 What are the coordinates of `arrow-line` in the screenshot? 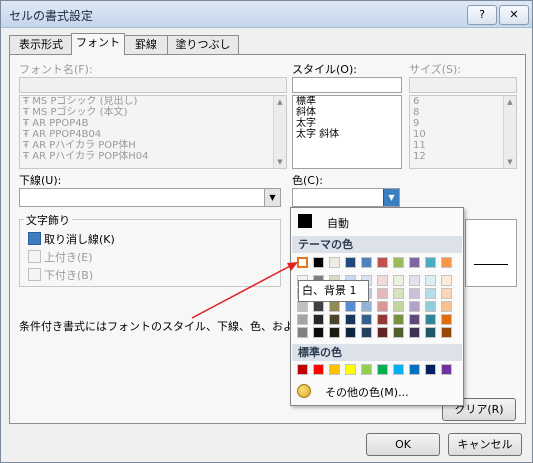 It's located at (242, 291).